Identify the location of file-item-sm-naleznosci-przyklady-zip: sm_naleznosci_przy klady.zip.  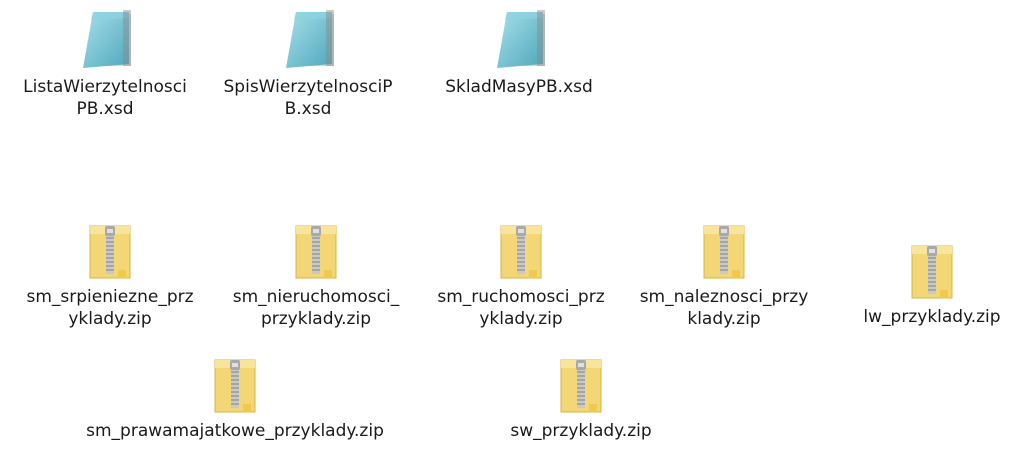
(724, 276).